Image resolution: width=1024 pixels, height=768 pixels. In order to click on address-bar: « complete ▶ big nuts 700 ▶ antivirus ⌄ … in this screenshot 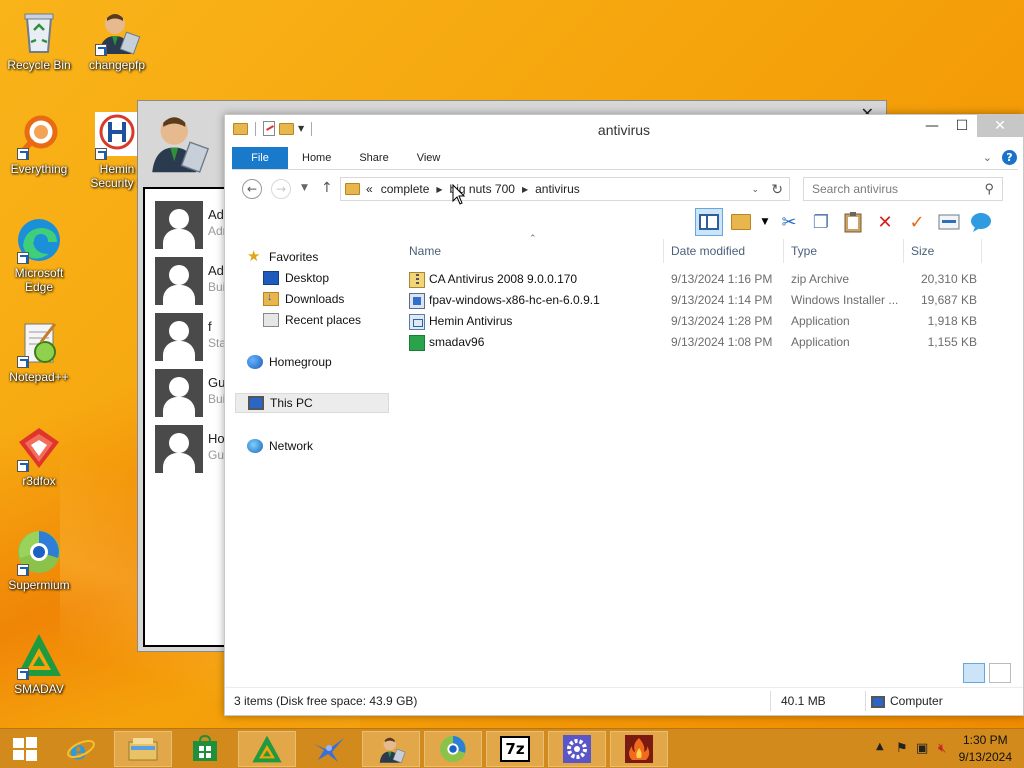, I will do `click(565, 189)`.